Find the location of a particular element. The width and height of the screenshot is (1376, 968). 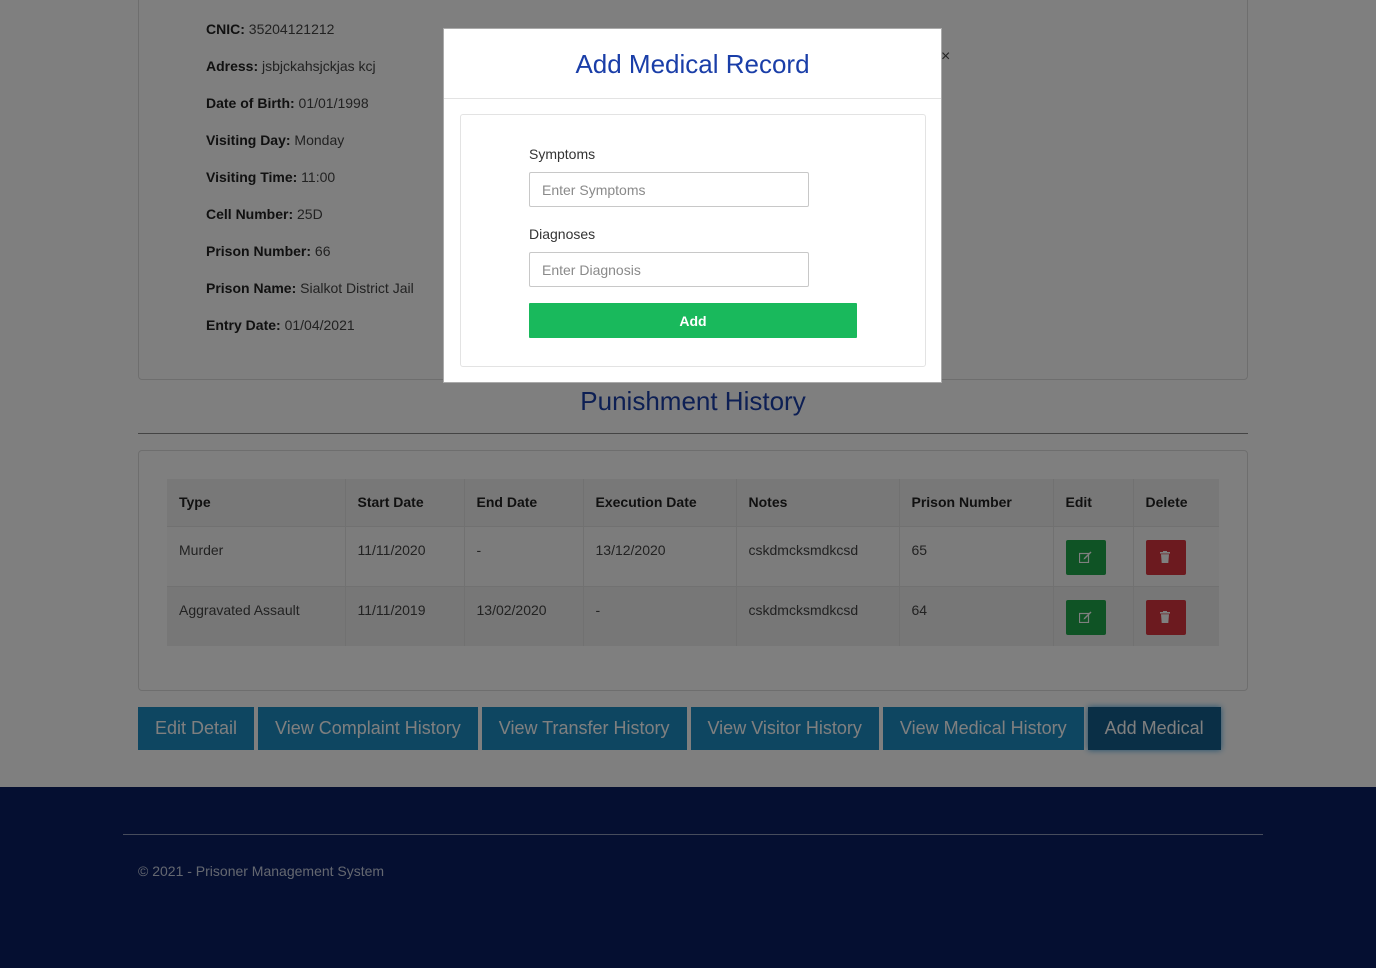

modal-header: Add Medical Record is located at coordinates (692, 64).